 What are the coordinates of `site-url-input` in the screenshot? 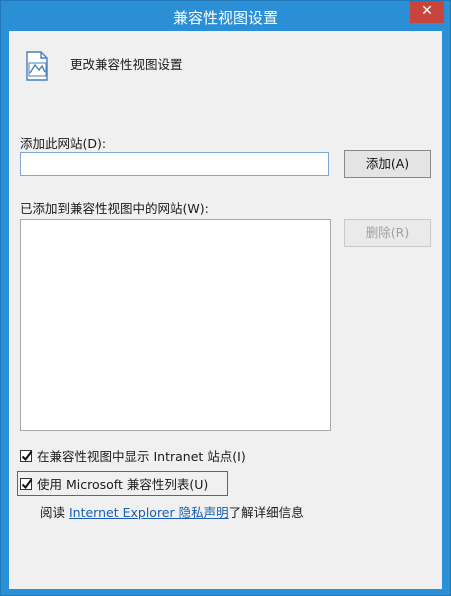 It's located at (174, 164).